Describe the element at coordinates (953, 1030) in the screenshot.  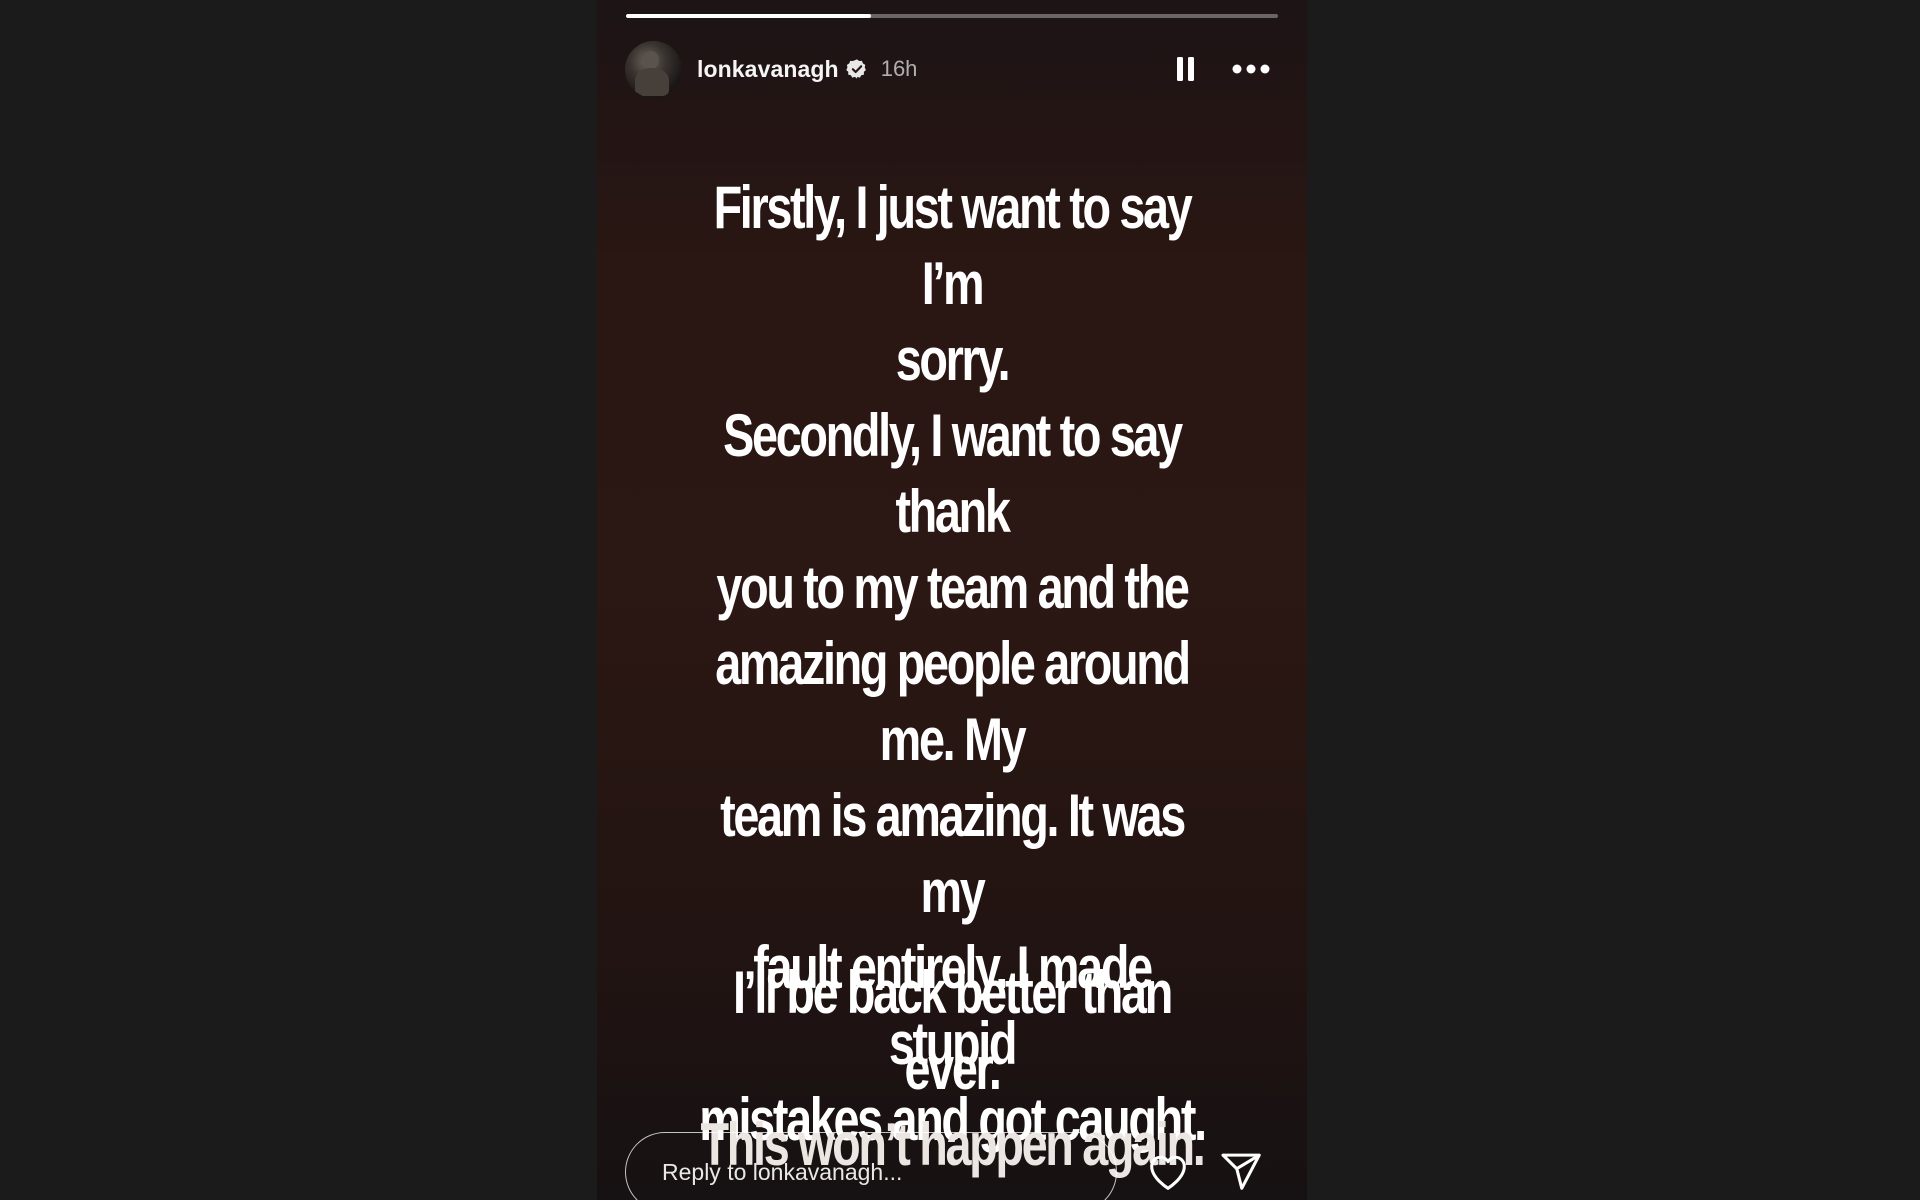
I see `story-text-line: I’ll be back better than ever.` at that location.